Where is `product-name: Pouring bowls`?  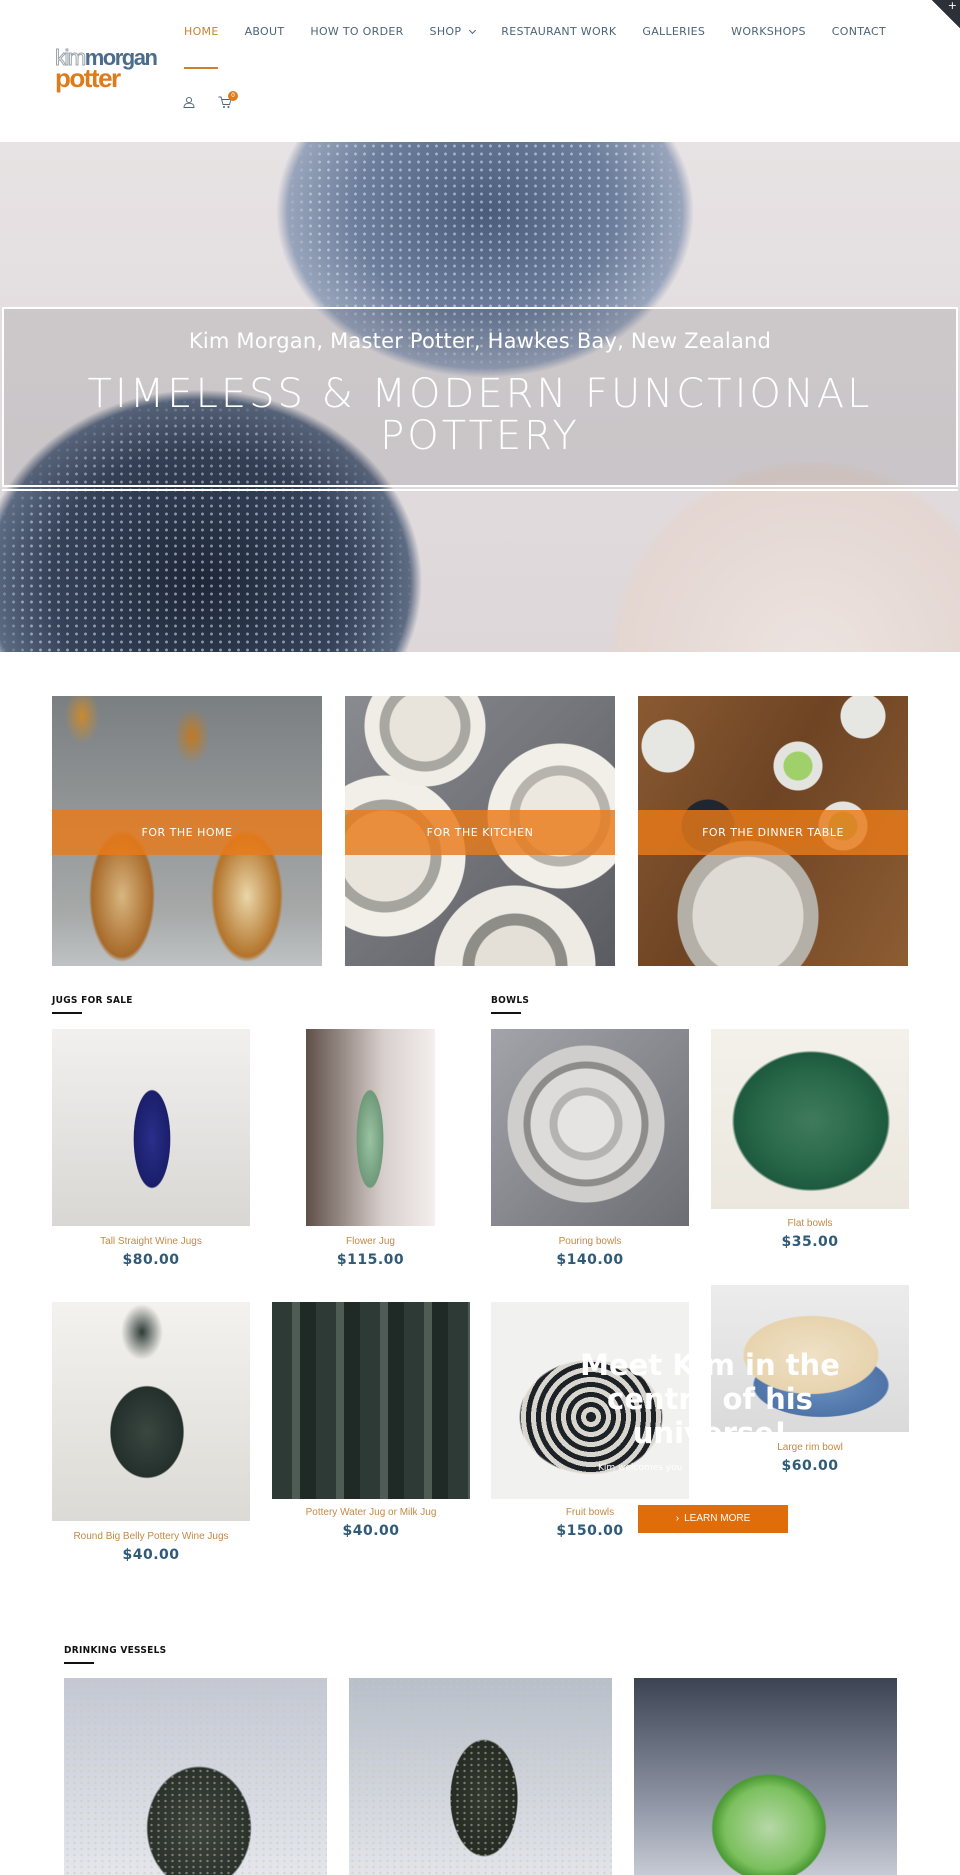
product-name: Pouring bowls is located at coordinates (590, 1241).